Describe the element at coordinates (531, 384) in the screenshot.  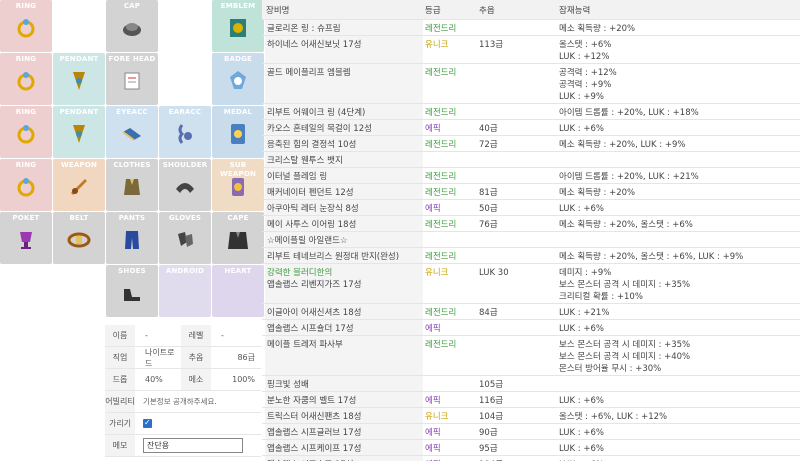
I see `table-row: 핑크빛 성배 105급` at that location.